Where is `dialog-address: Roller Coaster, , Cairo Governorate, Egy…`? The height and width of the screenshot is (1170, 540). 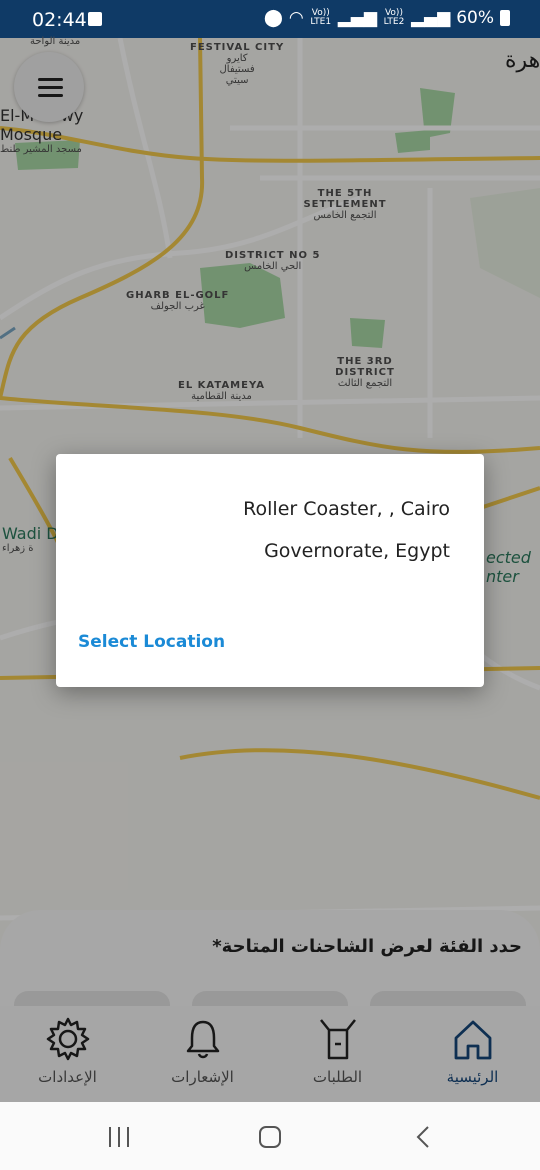
dialog-address: Roller Coaster, , Cairo Governorate, Egy… is located at coordinates (346, 530).